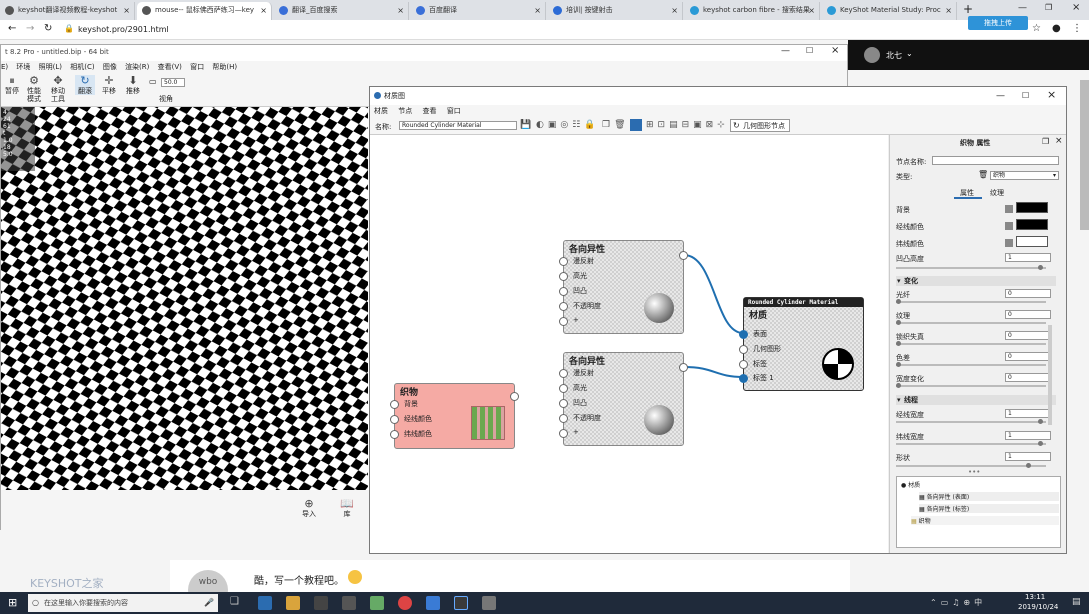  What do you see at coordinates (995, 160) in the screenshot?
I see `node-name-input` at bounding box center [995, 160].